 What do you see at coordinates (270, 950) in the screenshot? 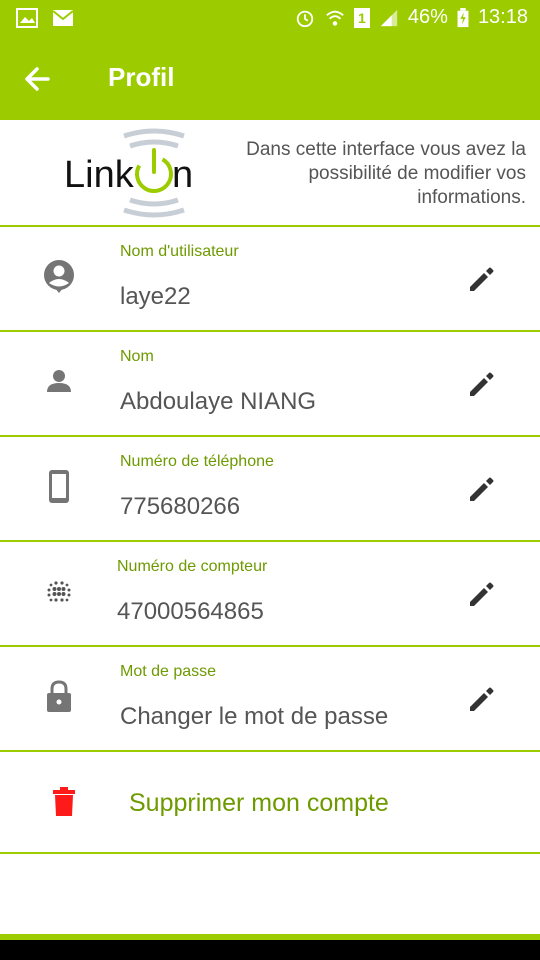
I see `system-nav-bar` at bounding box center [270, 950].